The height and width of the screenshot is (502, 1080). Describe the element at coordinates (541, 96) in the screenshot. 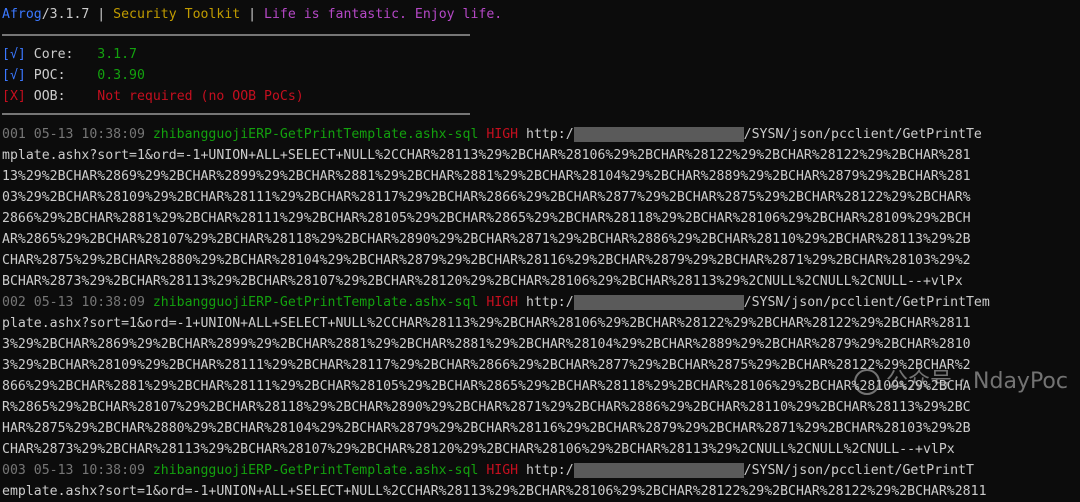

I see `status-oob: [X] OOB: Not required (no OOB PoCs)` at that location.